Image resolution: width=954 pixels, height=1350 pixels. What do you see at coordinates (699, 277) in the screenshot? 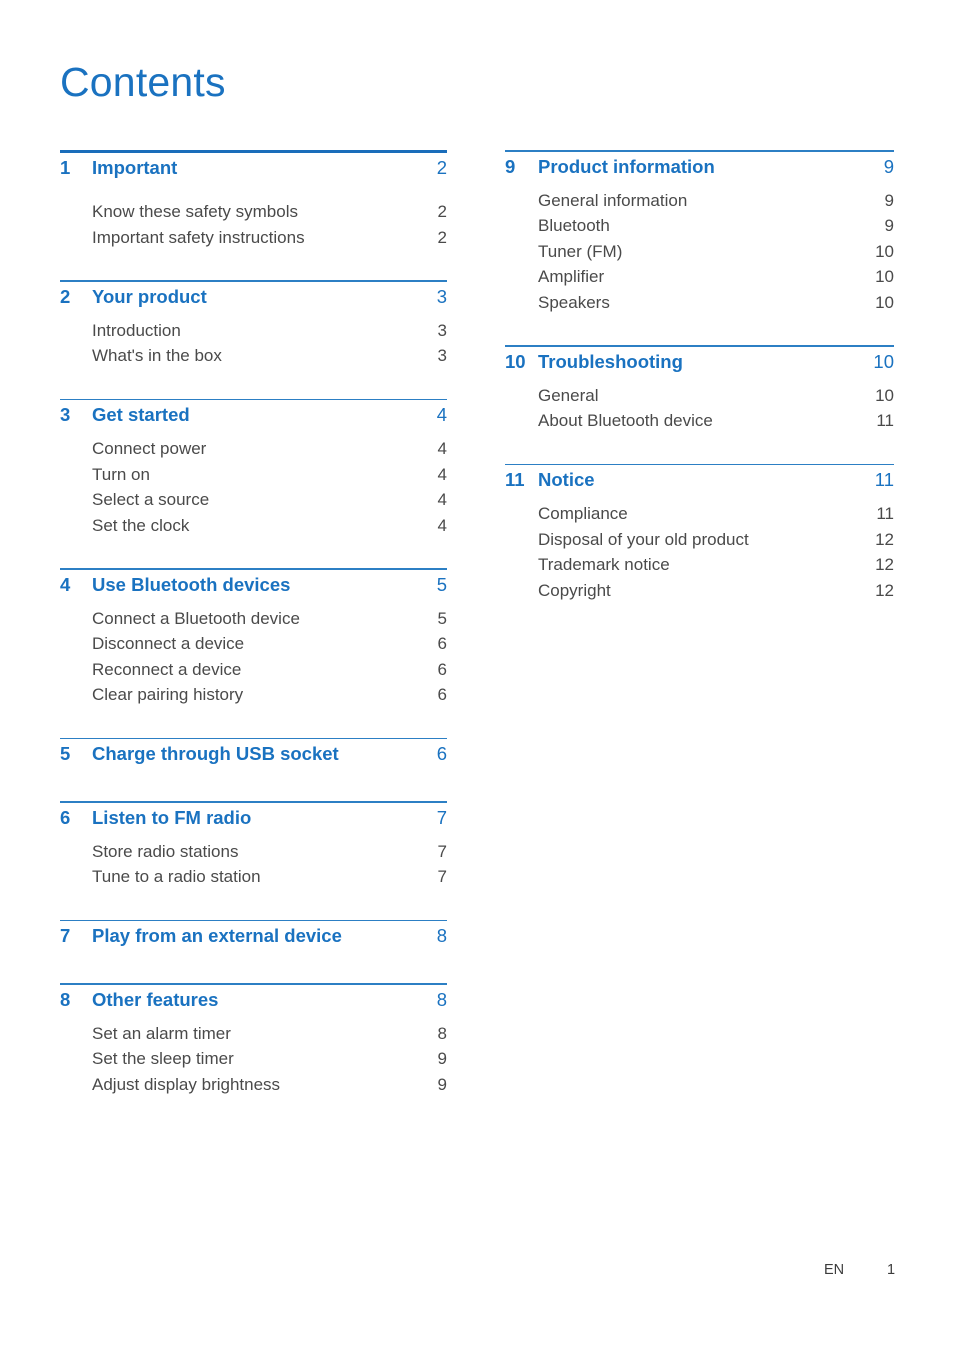
I see `toc-subitem: Amplifier 10` at bounding box center [699, 277].